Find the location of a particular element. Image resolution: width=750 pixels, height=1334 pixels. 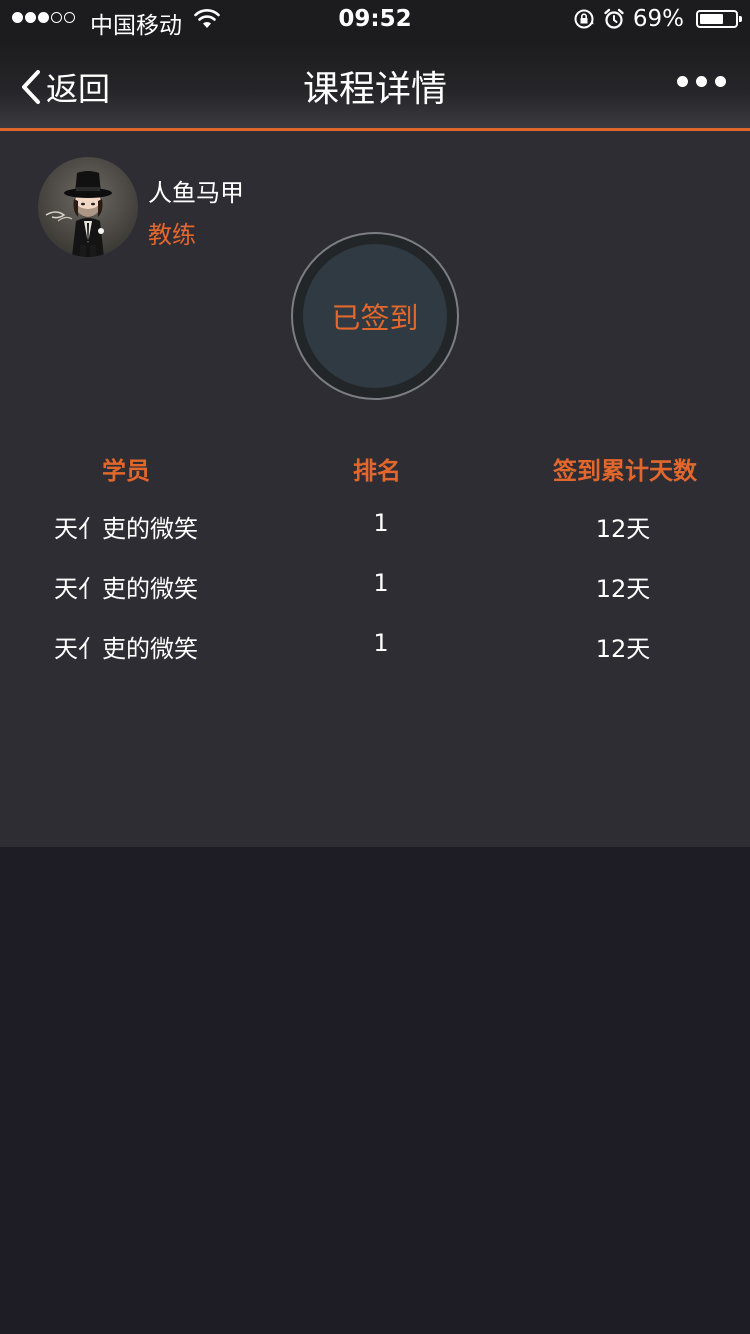

coach-role-label: 教练 is located at coordinates (172, 235).